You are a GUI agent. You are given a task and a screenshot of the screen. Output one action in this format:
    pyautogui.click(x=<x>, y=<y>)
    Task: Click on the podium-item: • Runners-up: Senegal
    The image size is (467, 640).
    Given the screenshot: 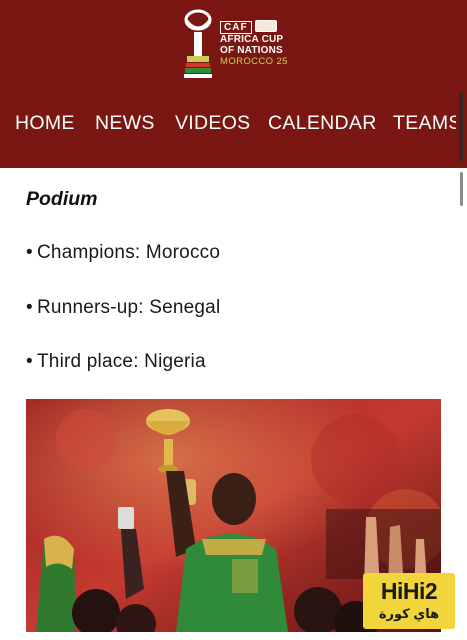 What is the action you would take?
    pyautogui.click(x=123, y=308)
    